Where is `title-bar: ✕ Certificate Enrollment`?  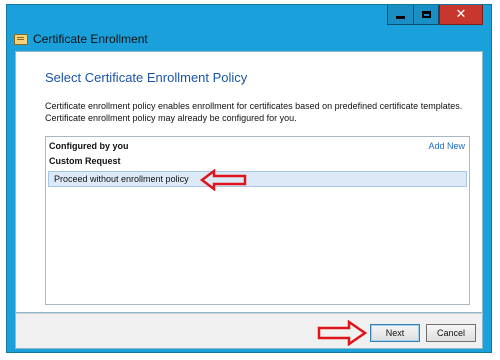 title-bar: ✕ Certificate Enrollment is located at coordinates (249, 28).